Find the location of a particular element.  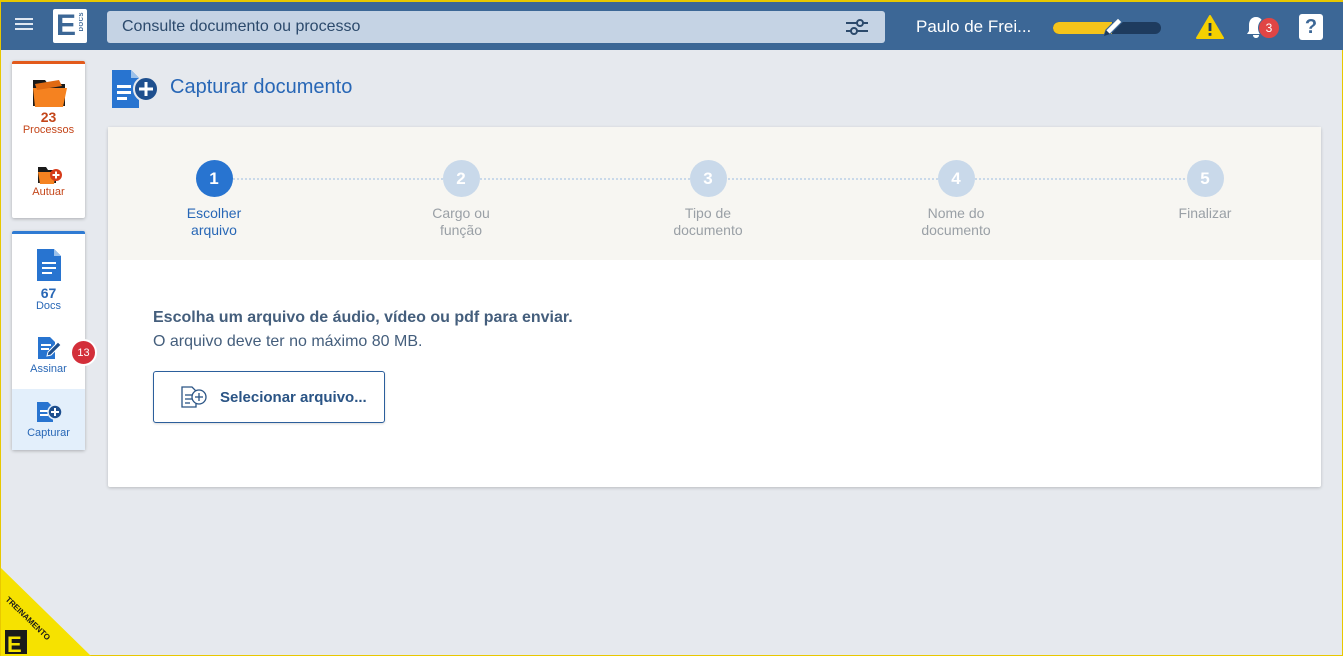

step-label-line2: arquivo is located at coordinates (214, 230).